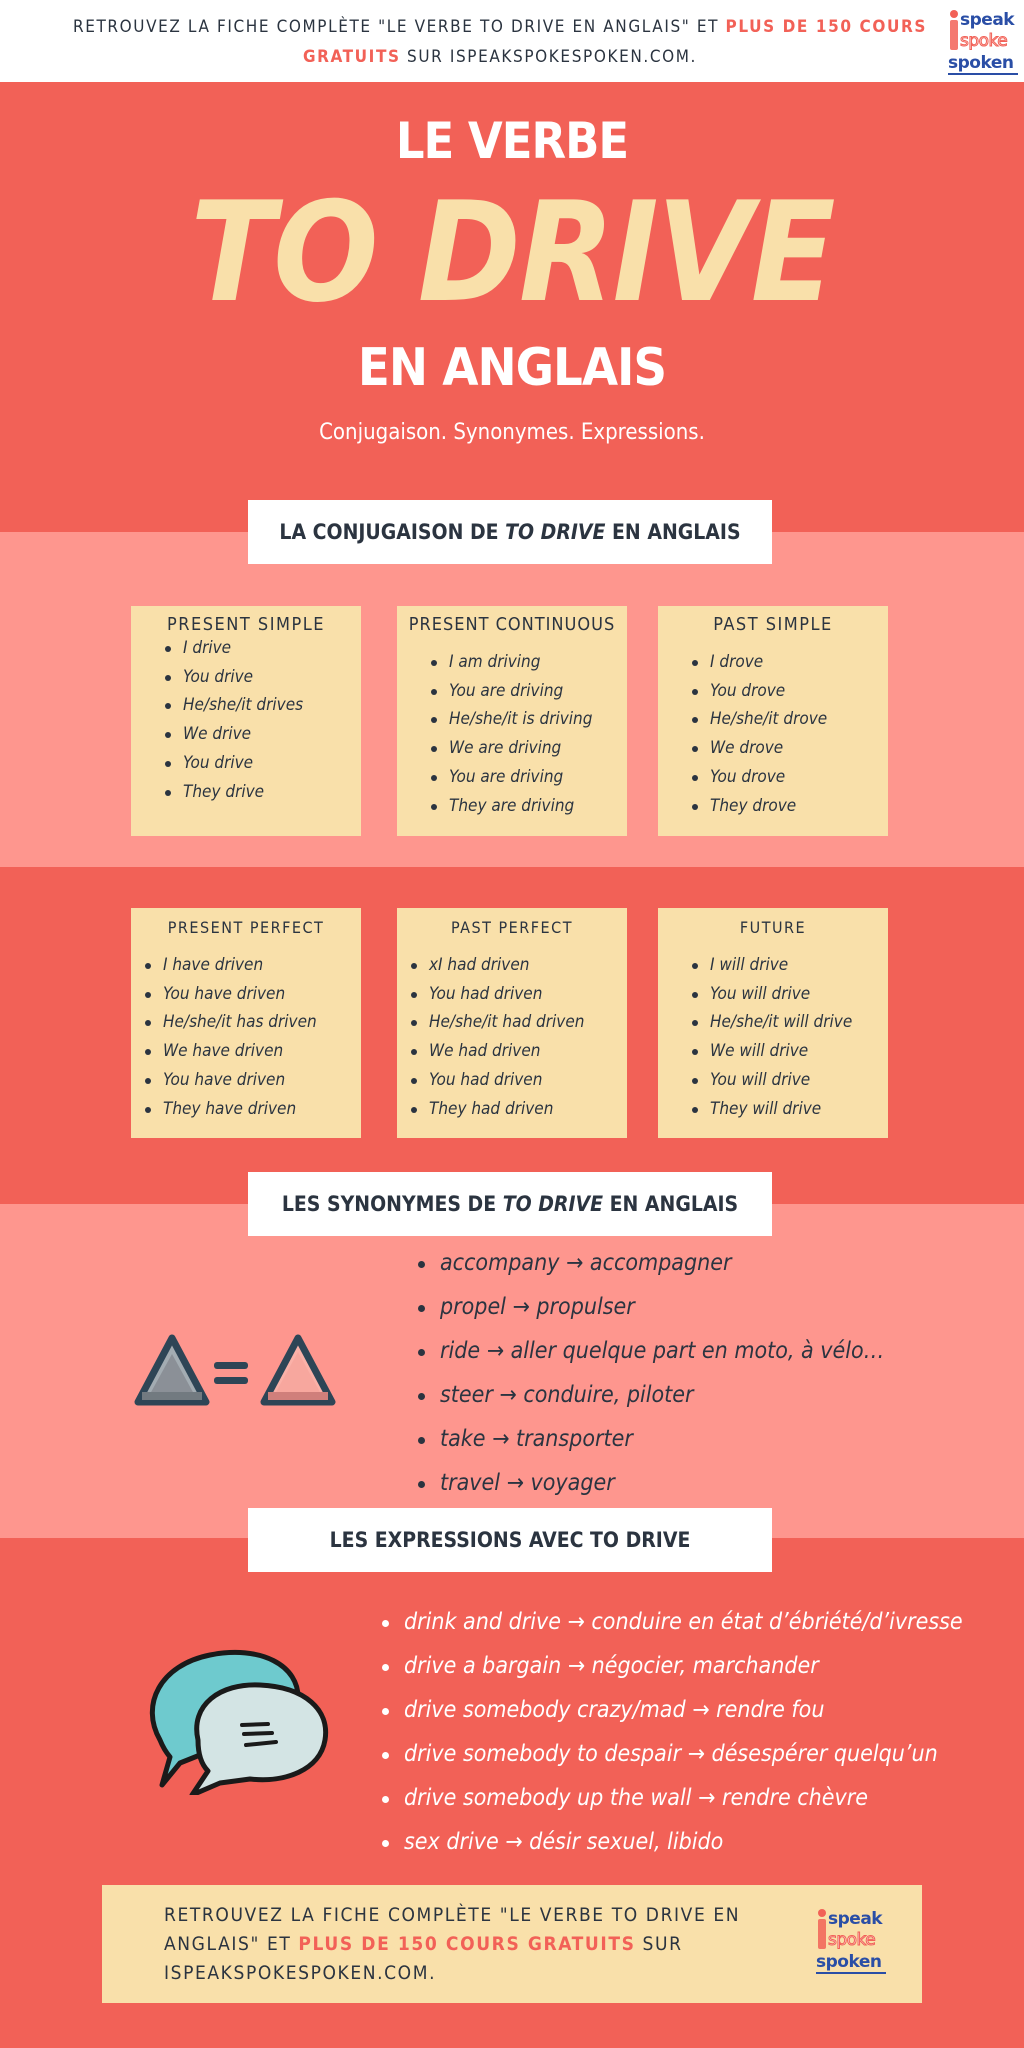  Describe the element at coordinates (758, 719) in the screenshot. I see `tense-form: He/she/it drove` at that location.